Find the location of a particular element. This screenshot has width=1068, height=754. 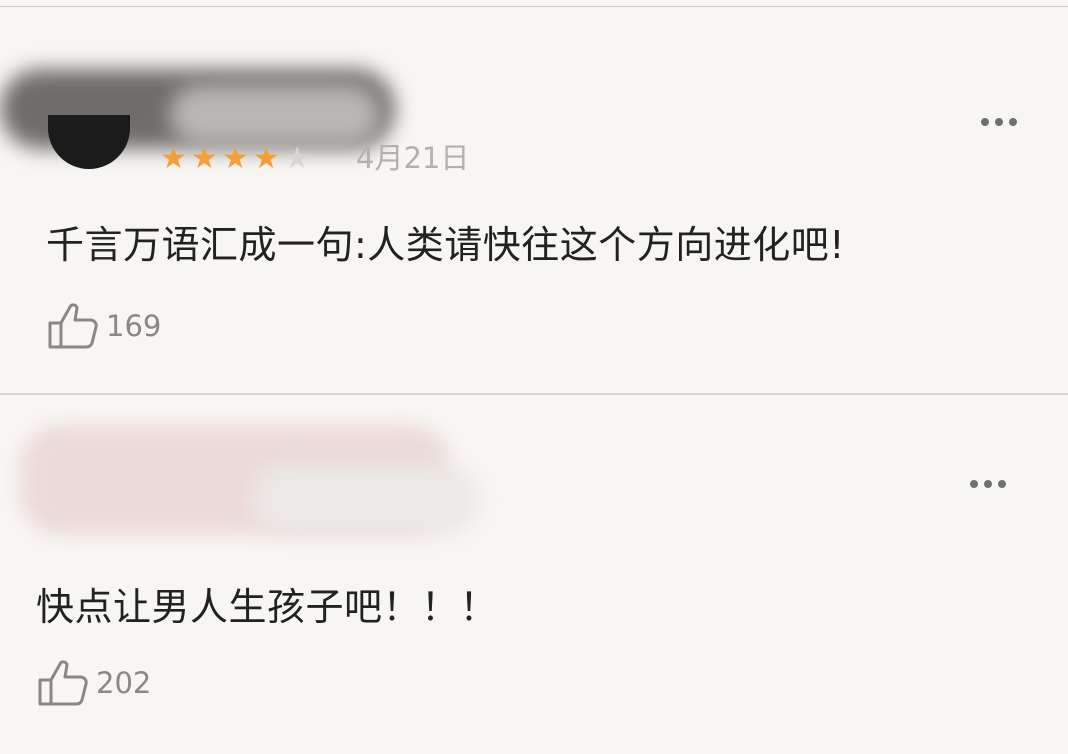

like-count: 202 is located at coordinates (124, 683).